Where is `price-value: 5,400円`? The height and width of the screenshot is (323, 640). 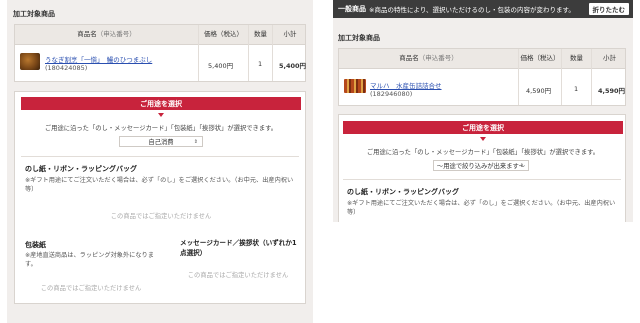 price-value: 5,400円 is located at coordinates (221, 66).